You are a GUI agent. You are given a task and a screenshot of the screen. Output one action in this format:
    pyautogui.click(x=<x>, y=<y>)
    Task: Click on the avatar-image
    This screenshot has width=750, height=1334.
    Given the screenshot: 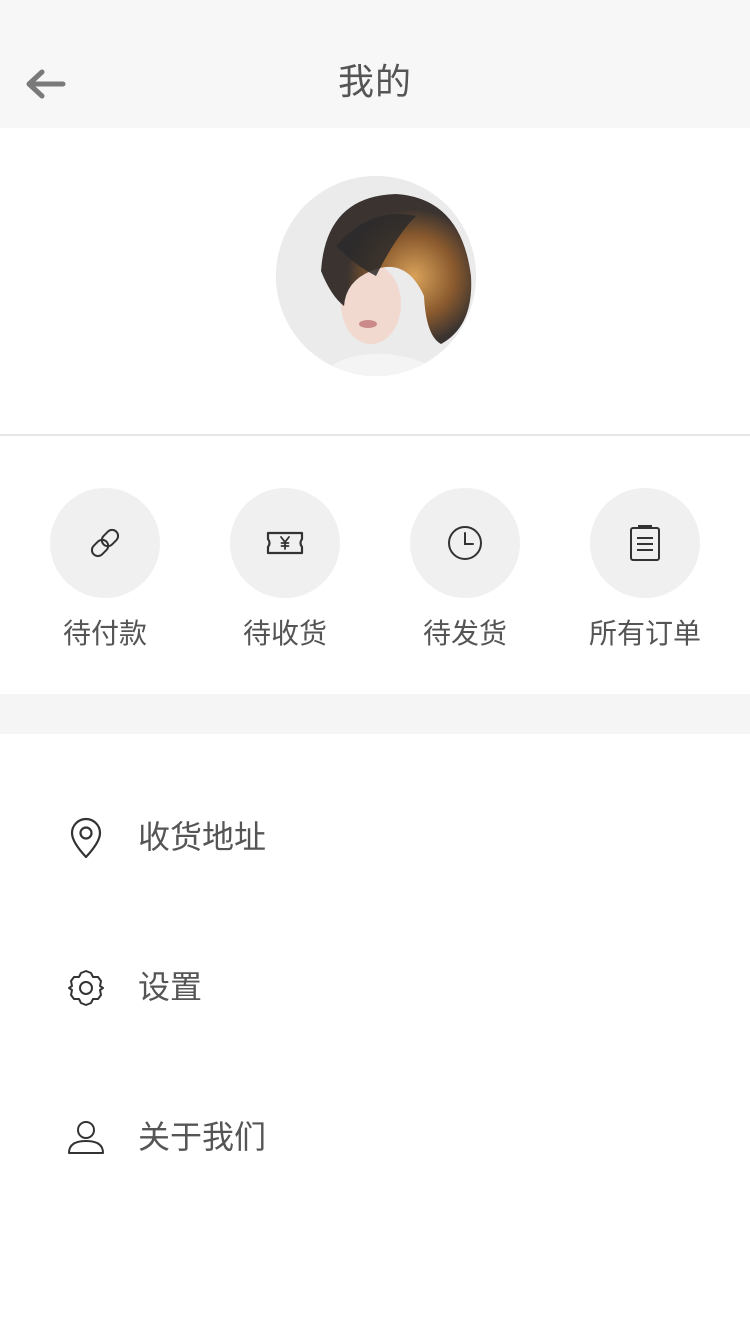 What is the action you would take?
    pyautogui.click(x=376, y=276)
    